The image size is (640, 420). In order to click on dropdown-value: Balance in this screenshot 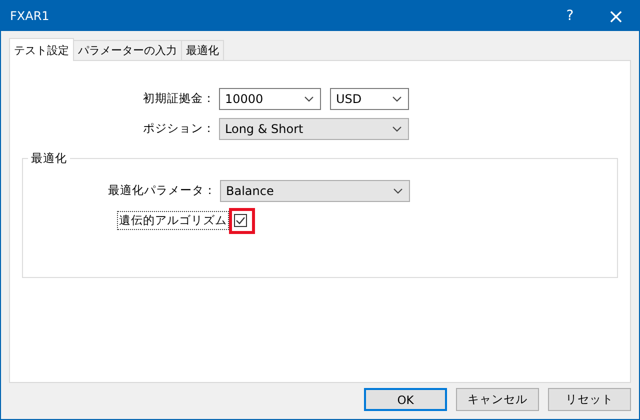, I will do `click(250, 191)`.